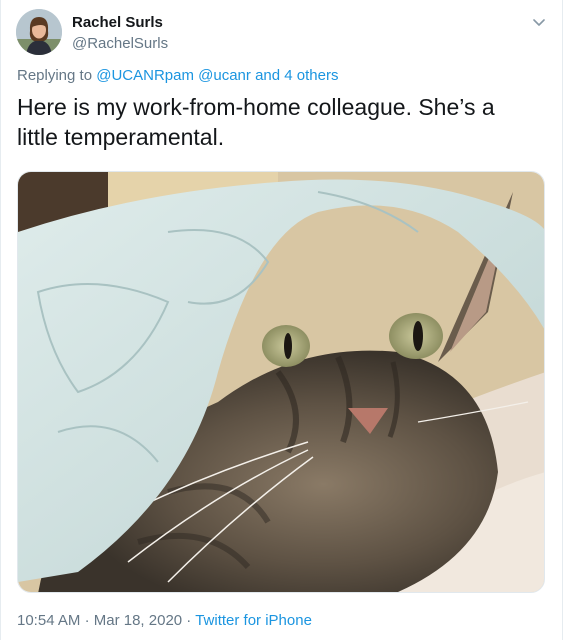  I want to click on chevron-down-icon, so click(539, 22).